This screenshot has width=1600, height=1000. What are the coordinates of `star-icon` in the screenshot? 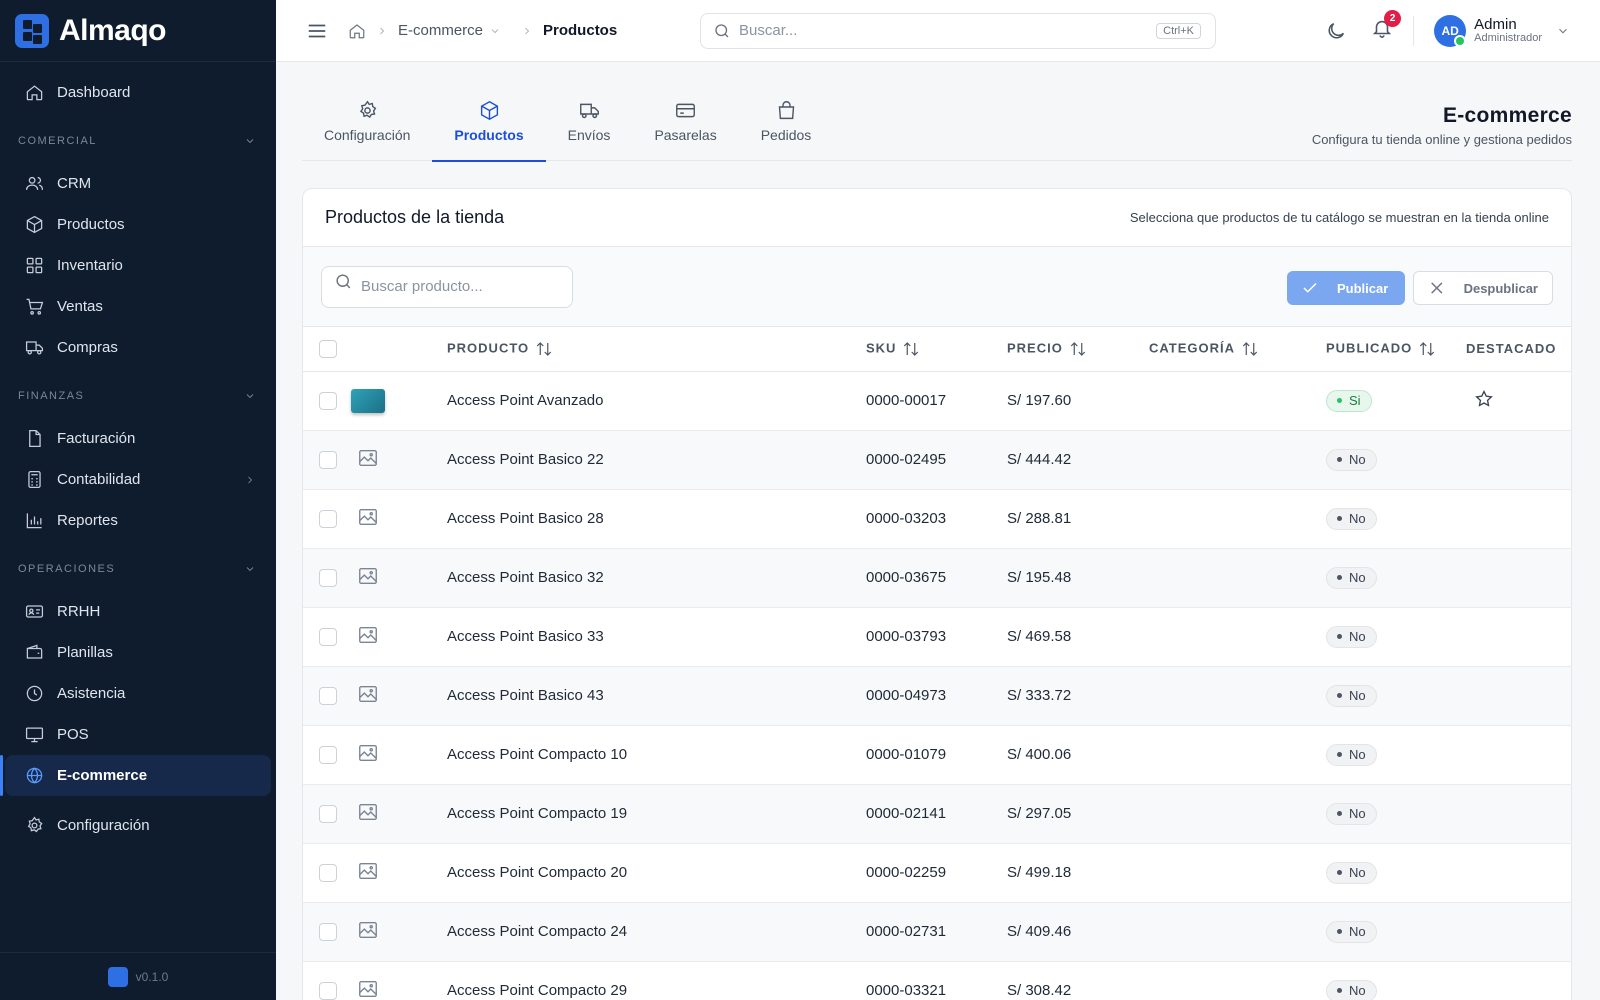 It's located at (1484, 399).